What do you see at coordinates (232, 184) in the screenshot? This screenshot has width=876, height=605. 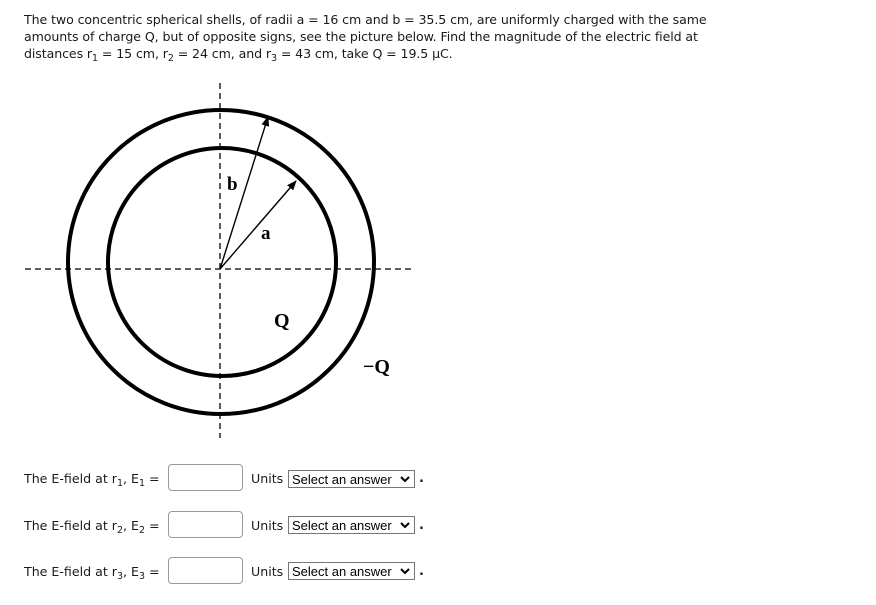 I see `label-b: b` at bounding box center [232, 184].